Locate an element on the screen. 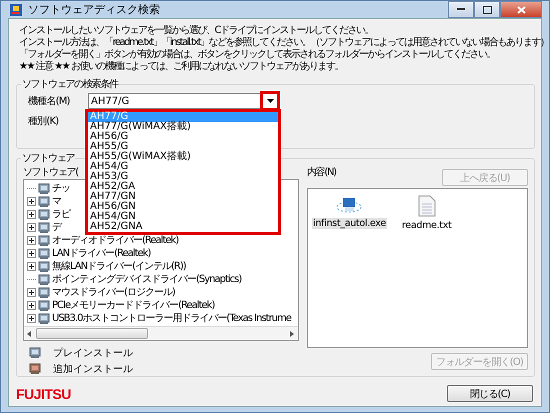 This screenshot has width=550, height=413. tree-item: ラピ is located at coordinates (61, 214).